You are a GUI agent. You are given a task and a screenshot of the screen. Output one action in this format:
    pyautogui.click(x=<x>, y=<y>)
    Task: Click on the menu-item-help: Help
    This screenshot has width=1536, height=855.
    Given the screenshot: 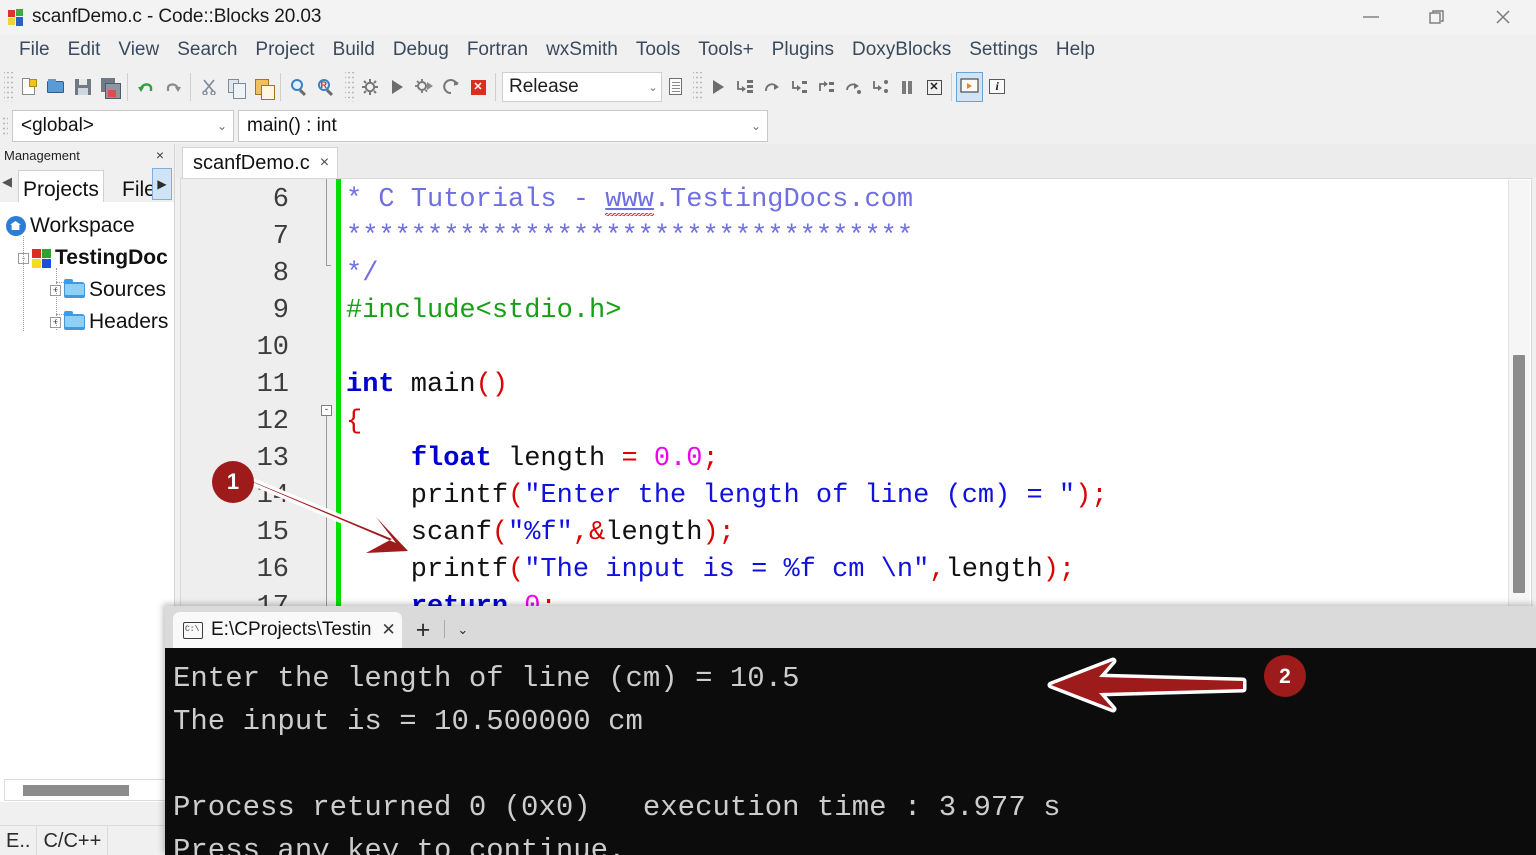 What is the action you would take?
    pyautogui.click(x=1075, y=50)
    